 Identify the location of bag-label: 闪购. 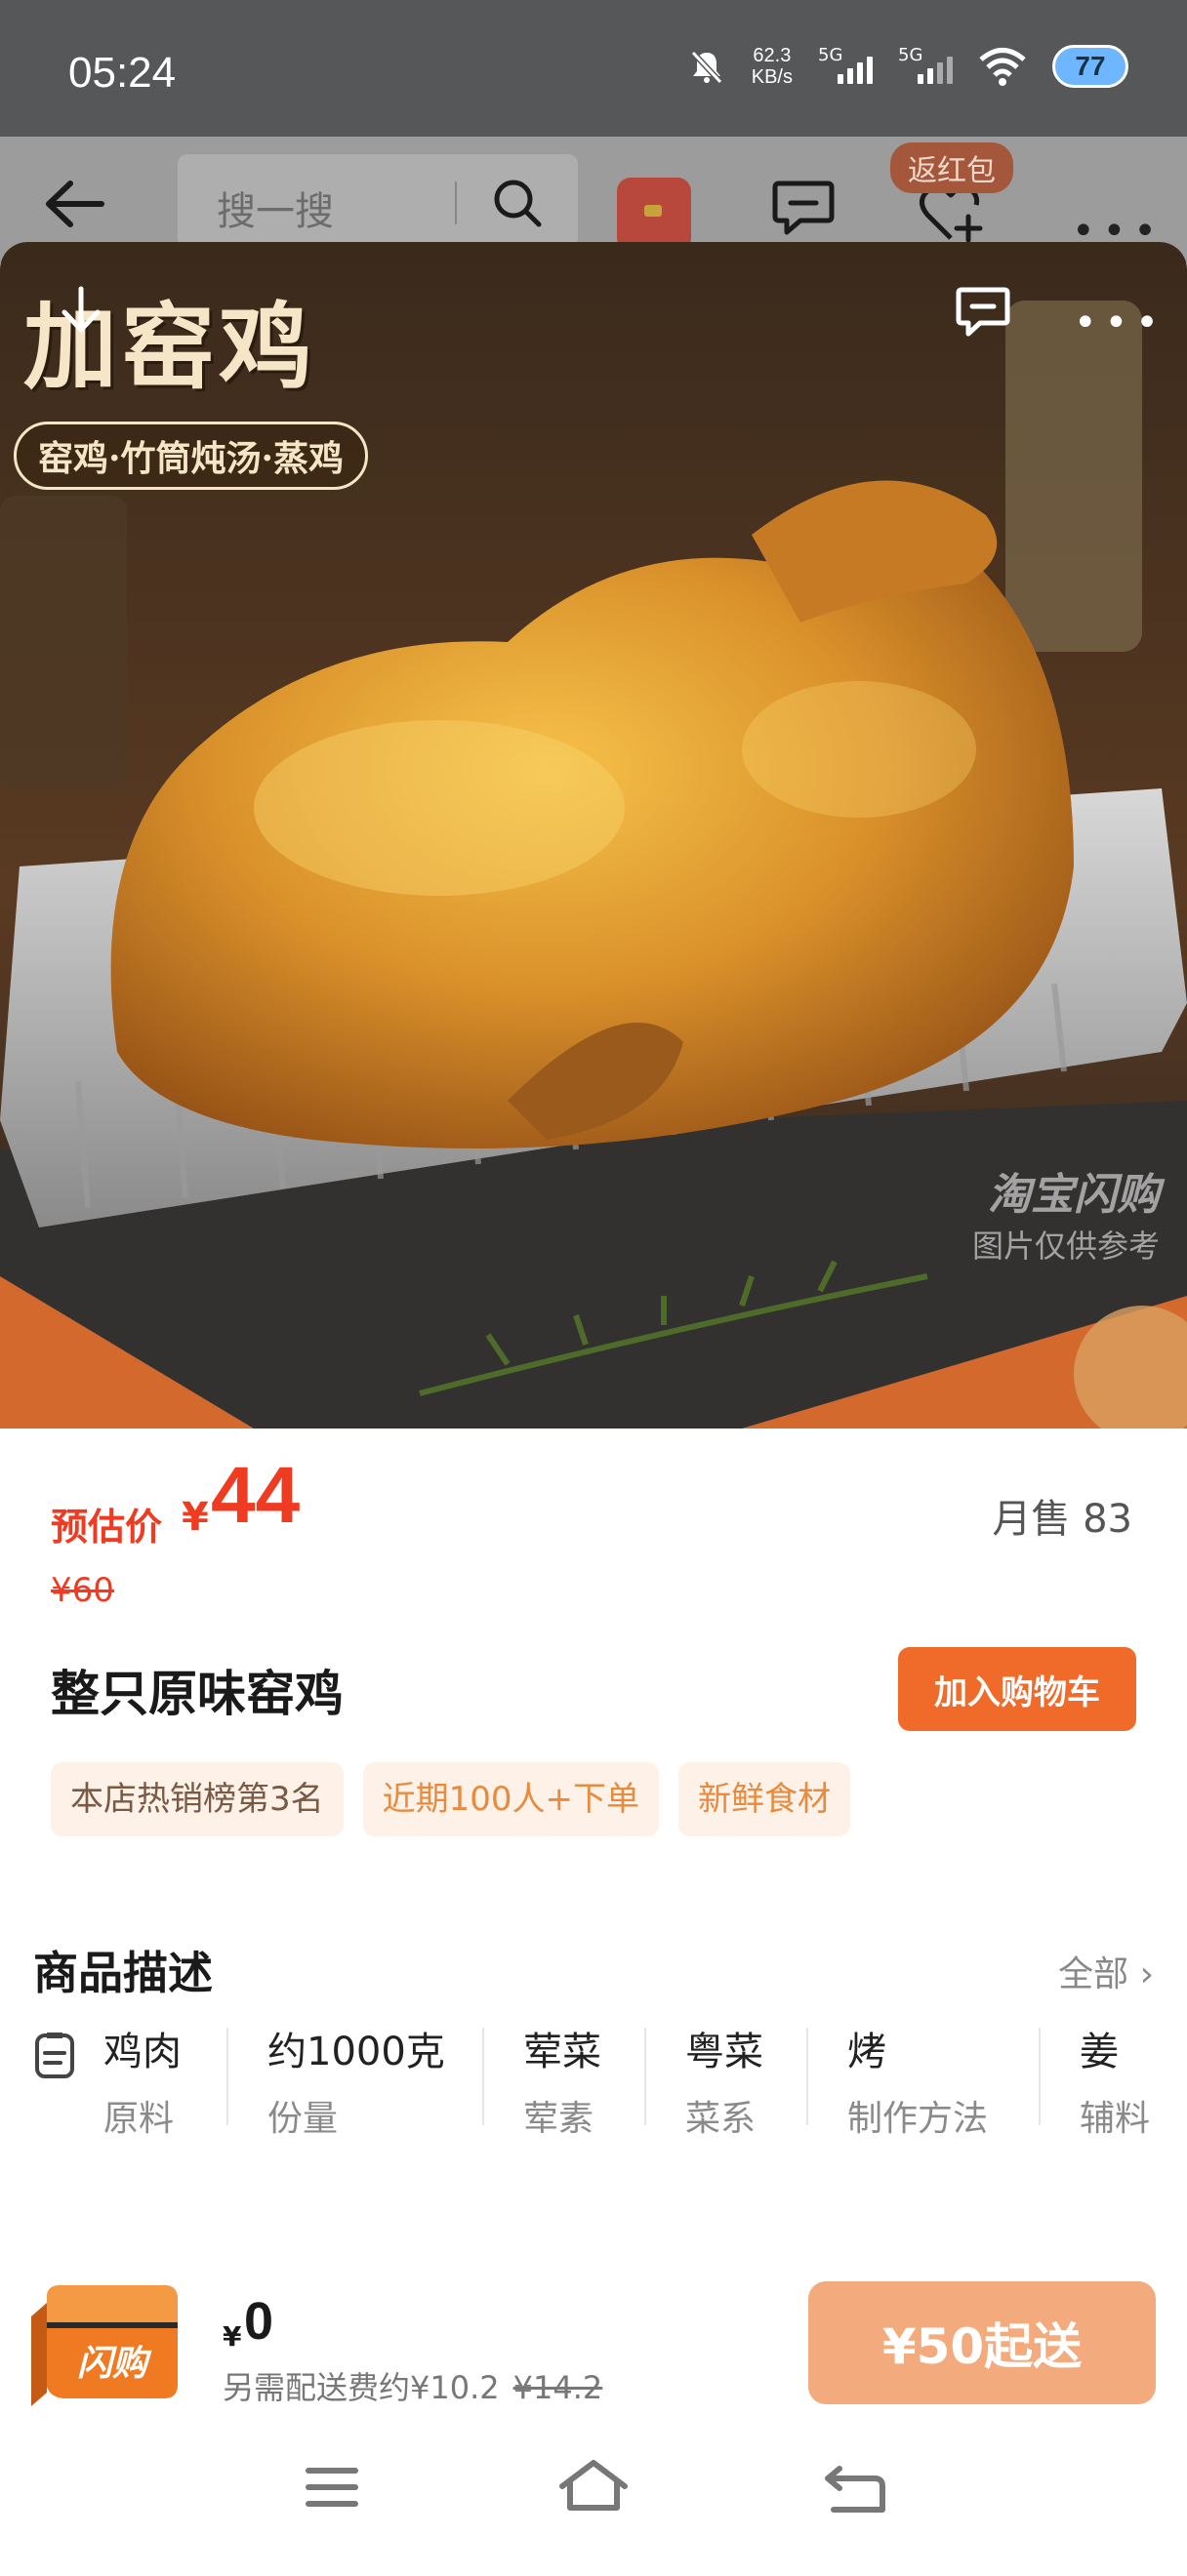
(114, 2364).